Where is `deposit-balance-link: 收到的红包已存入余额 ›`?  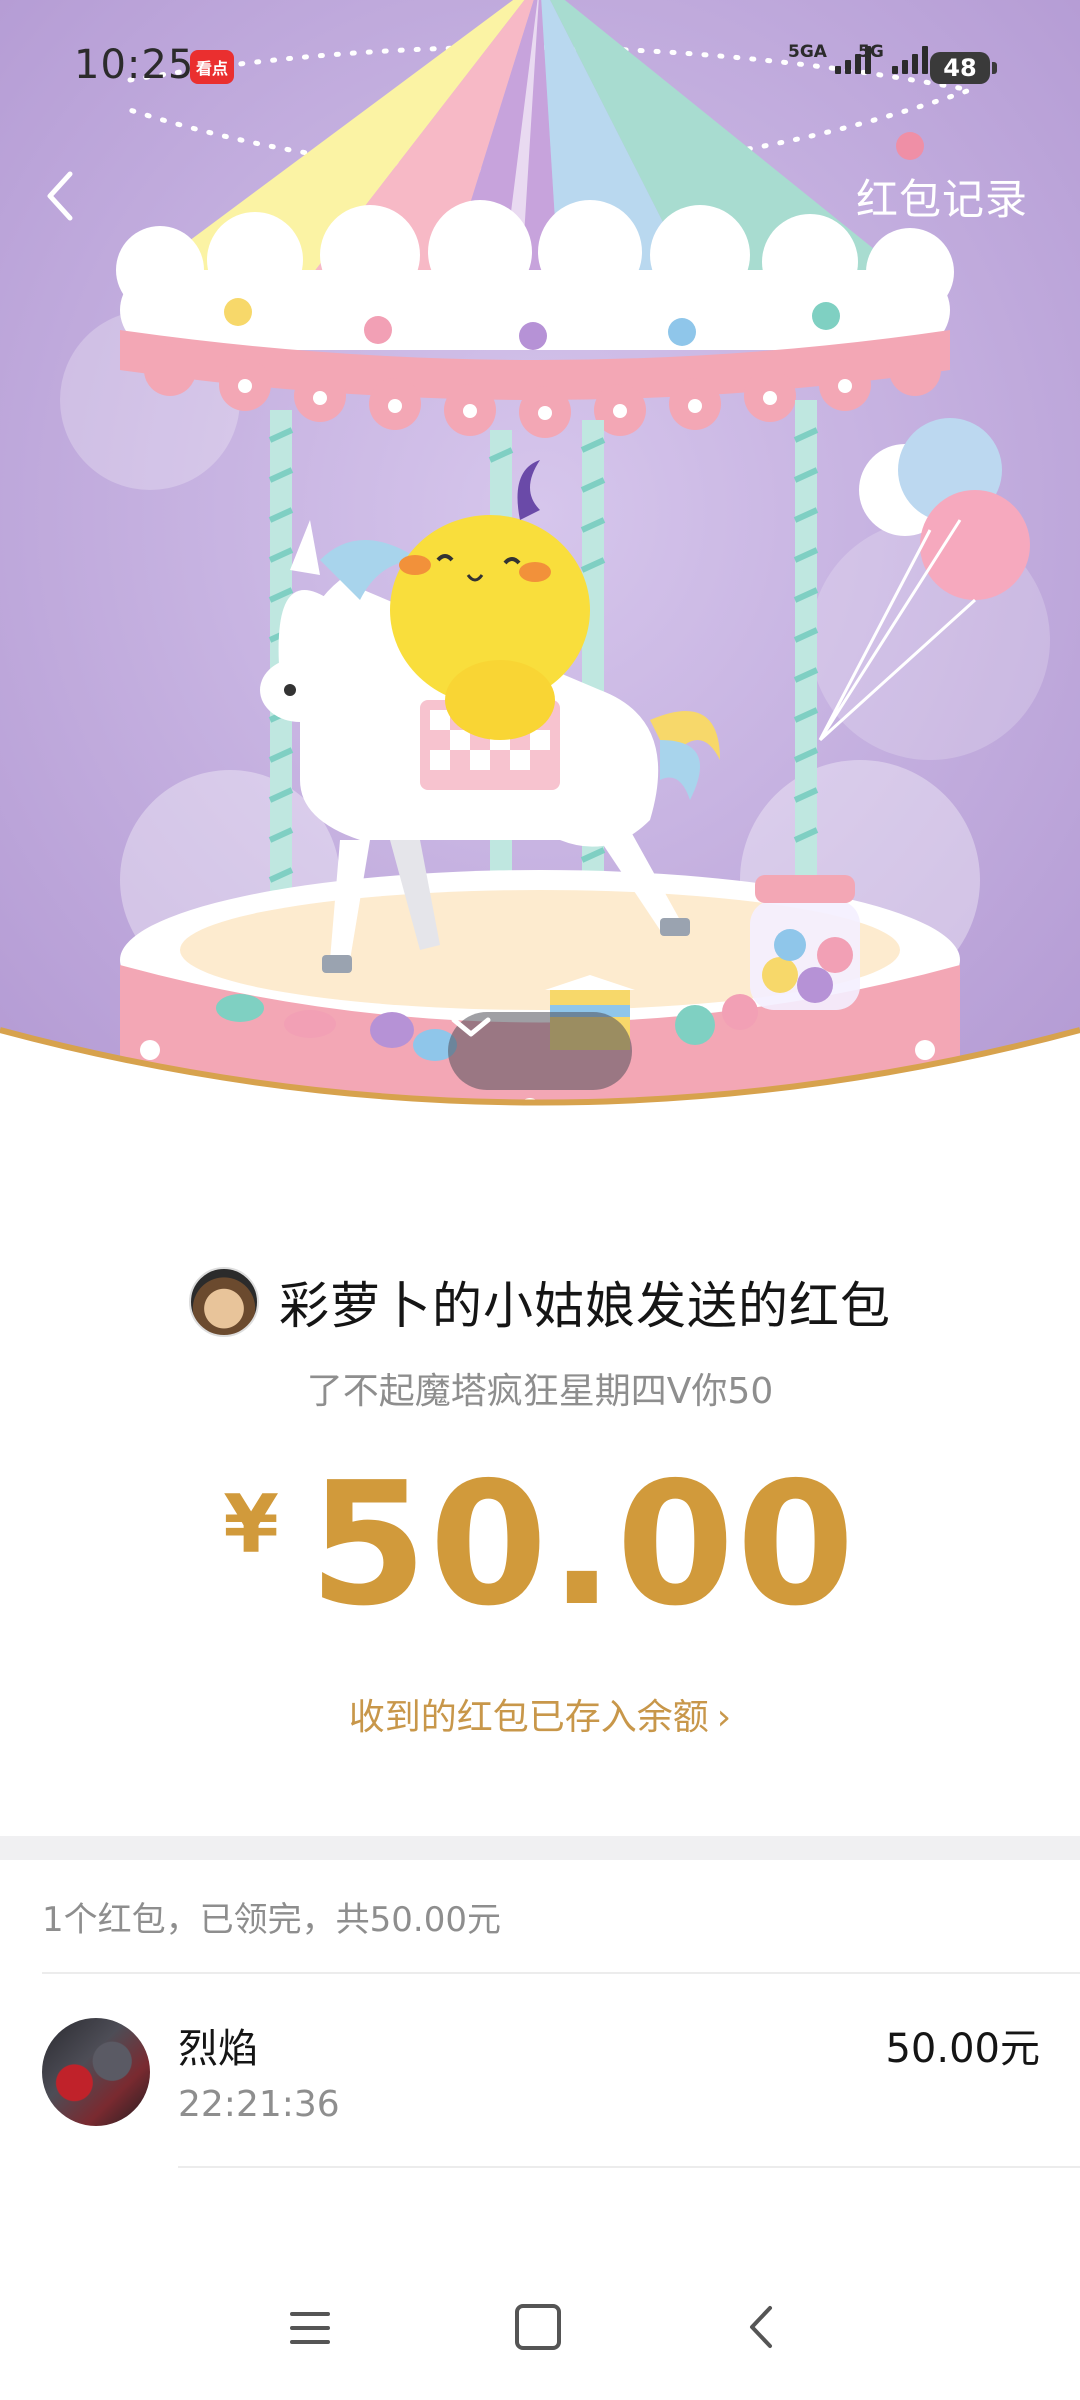
deposit-balance-link: 收到的红包已存入余额 › is located at coordinates (540, 1714).